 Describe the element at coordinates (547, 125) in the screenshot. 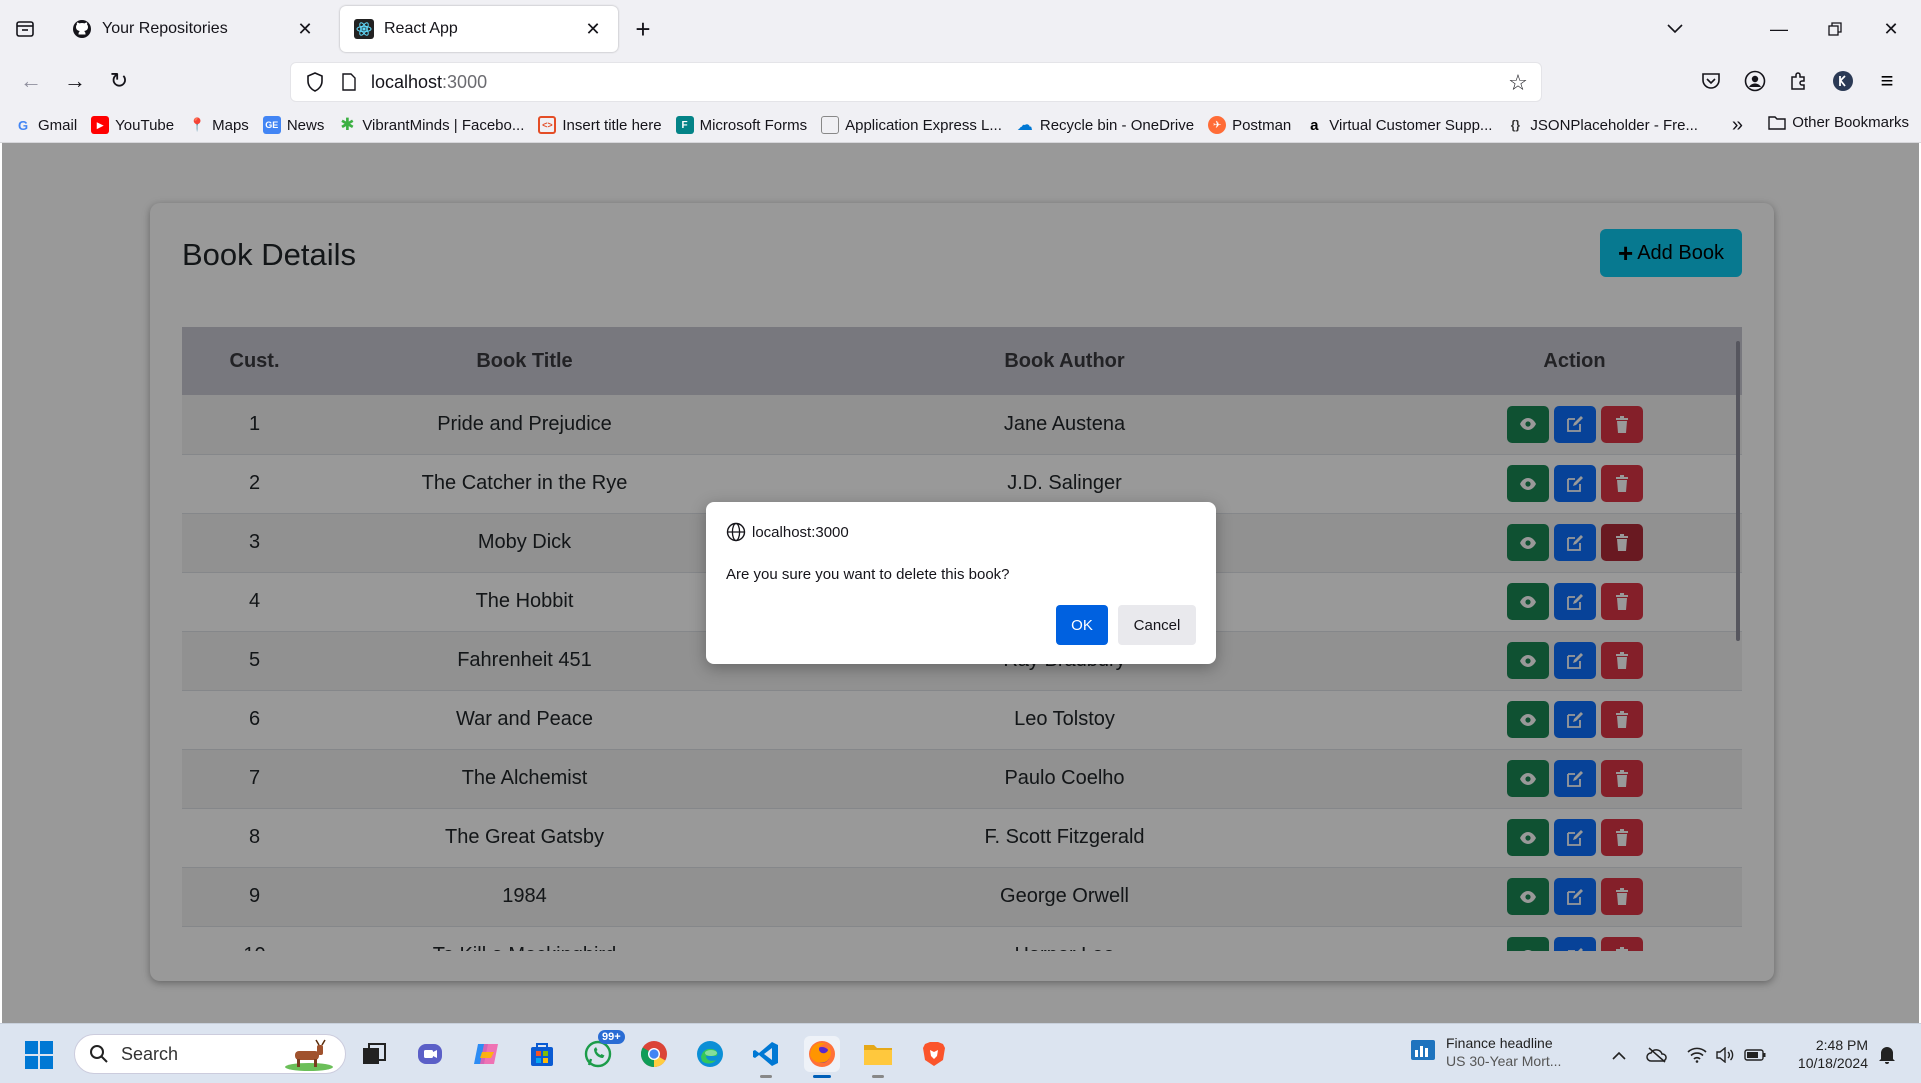

I see `html-icon: <>` at that location.